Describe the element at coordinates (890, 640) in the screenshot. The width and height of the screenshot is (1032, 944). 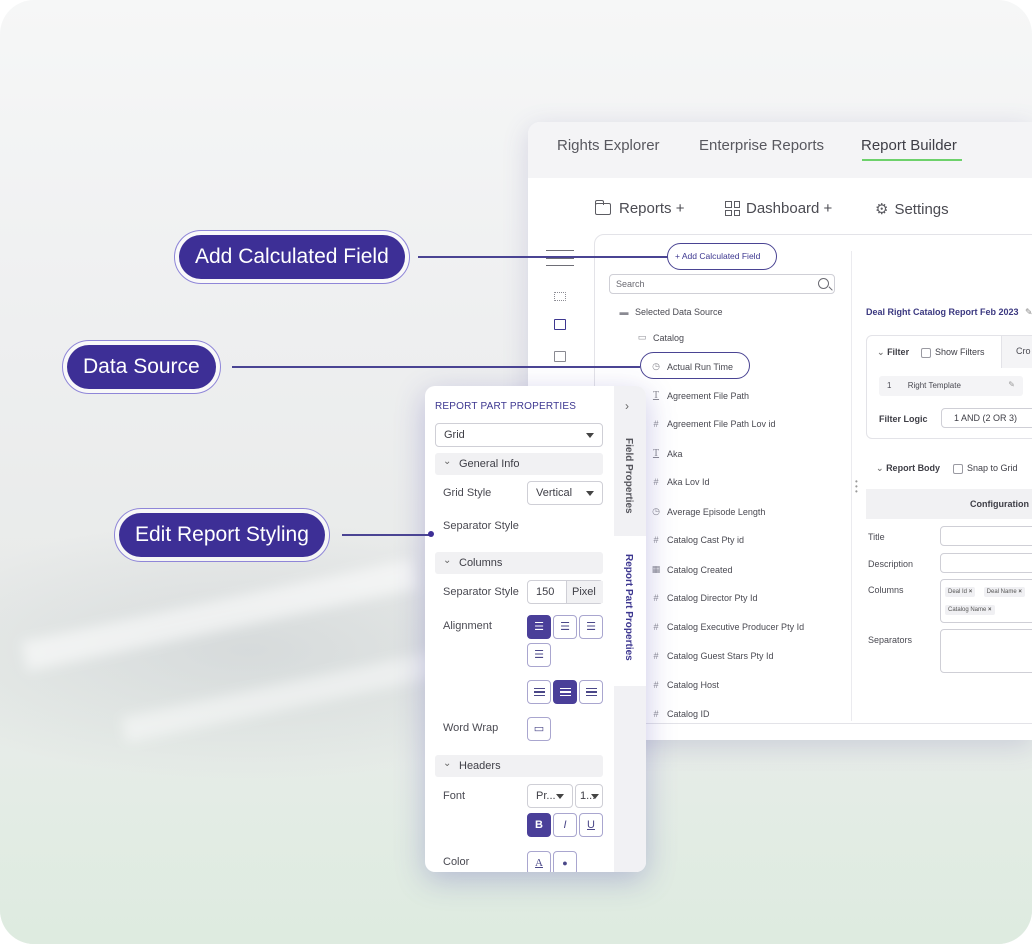
I see `separators-field-label: Separators` at that location.